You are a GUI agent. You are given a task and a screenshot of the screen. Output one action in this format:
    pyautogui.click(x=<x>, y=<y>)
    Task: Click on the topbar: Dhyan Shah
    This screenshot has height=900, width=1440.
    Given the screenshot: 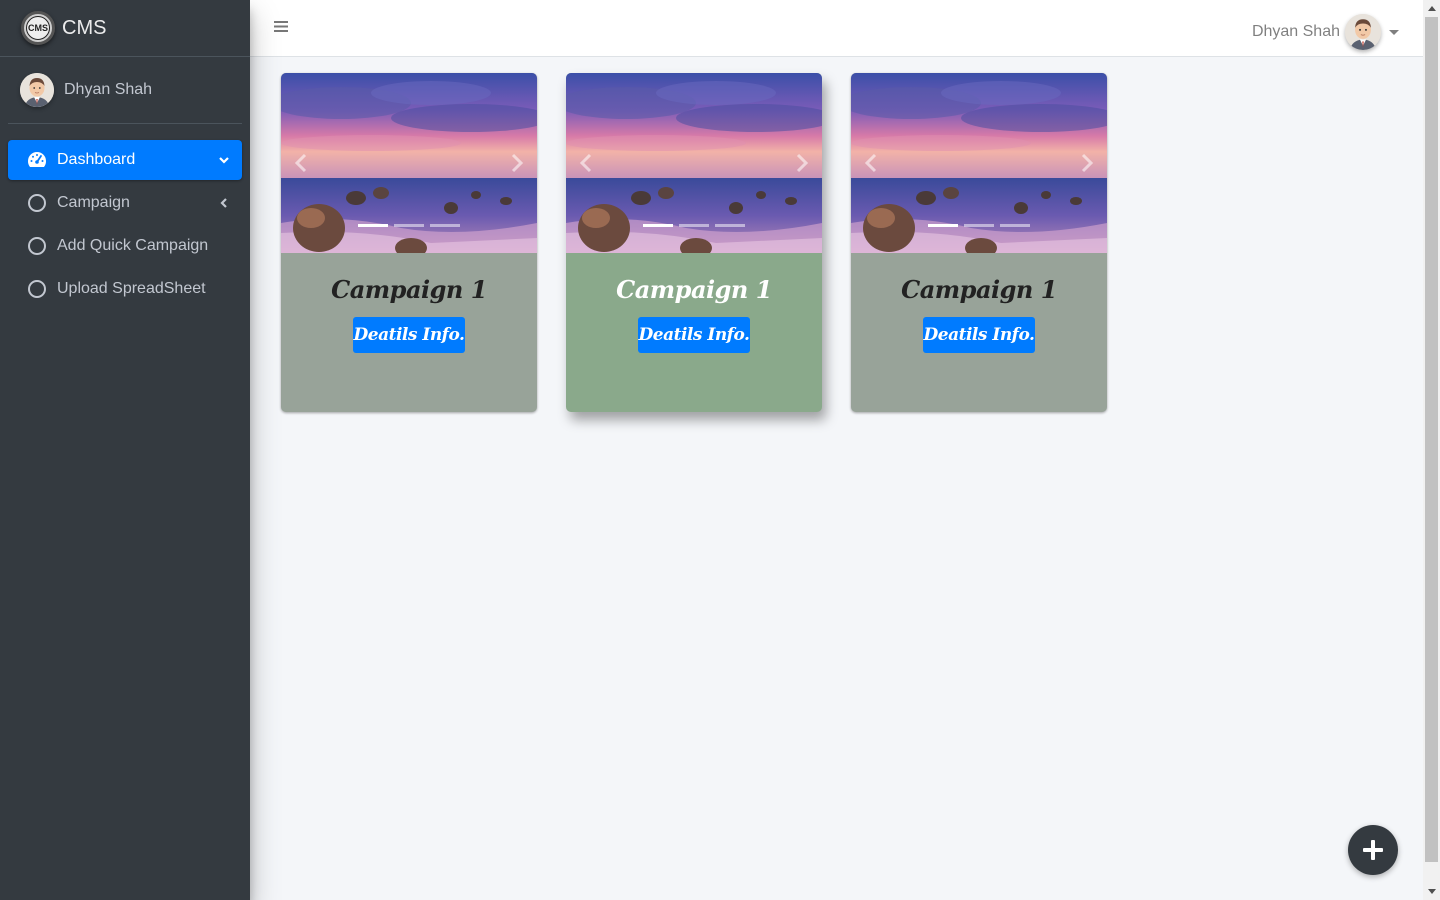 What is the action you would take?
    pyautogui.click(x=836, y=28)
    